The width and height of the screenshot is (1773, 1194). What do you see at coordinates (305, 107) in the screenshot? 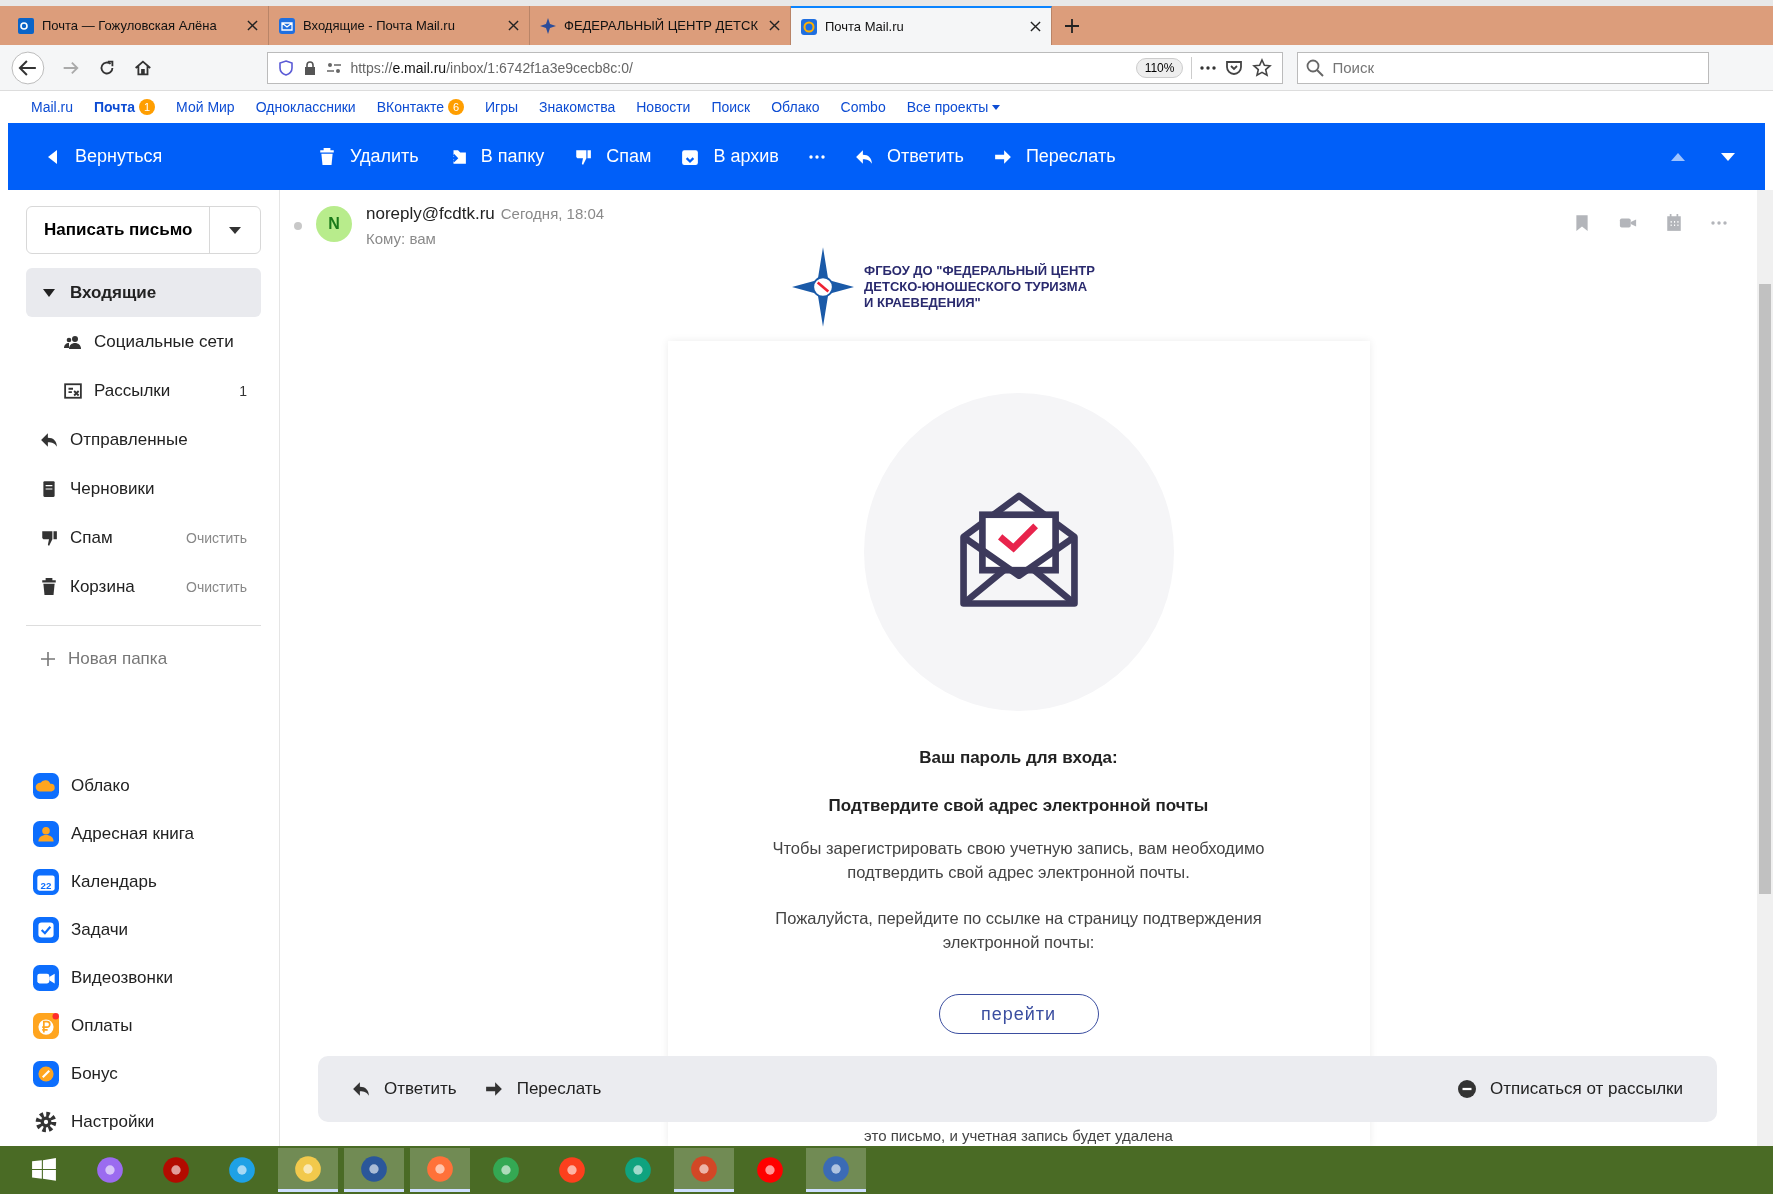
I see `portal-link: Одноклассники` at bounding box center [305, 107].